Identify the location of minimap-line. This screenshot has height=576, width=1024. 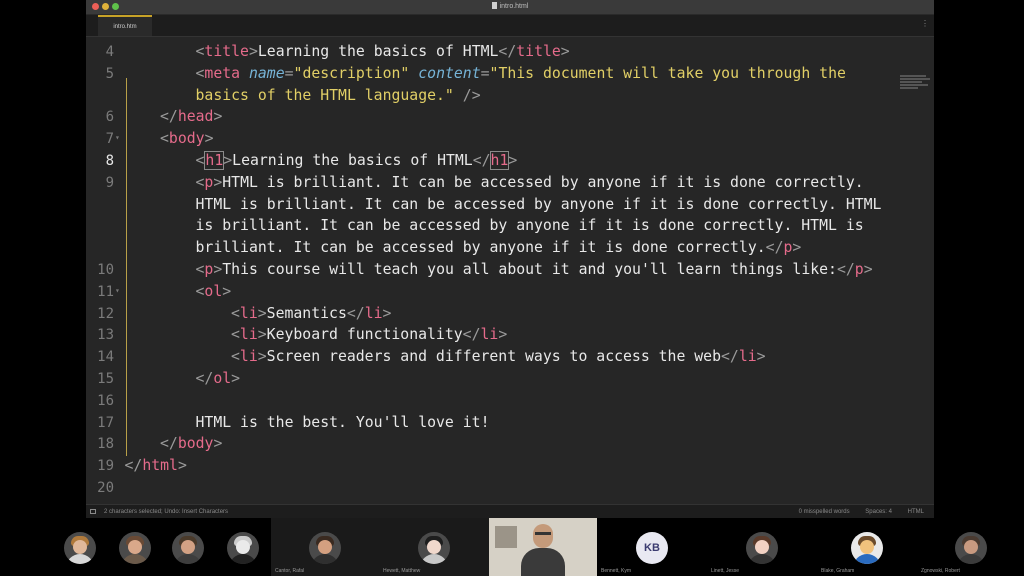
(909, 88).